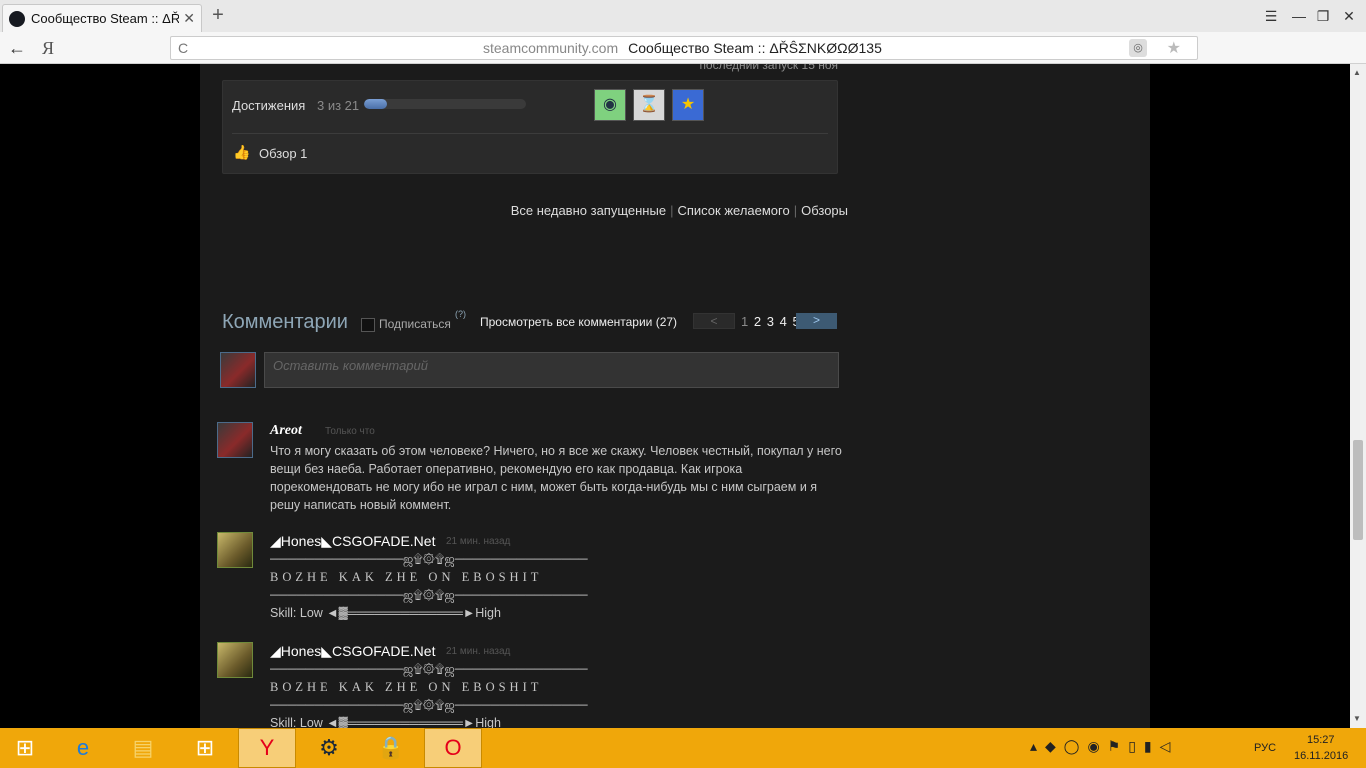  I want to click on comment-input: Оставить комментарий, so click(551, 370).